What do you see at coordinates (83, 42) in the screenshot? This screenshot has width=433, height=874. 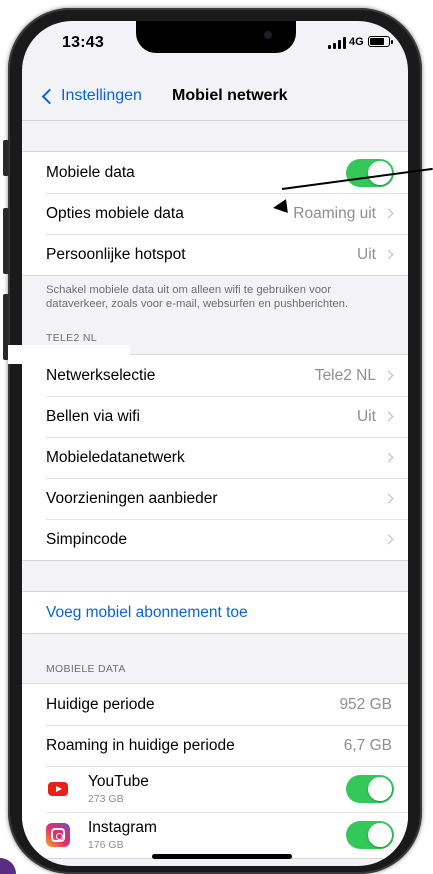 I see `clock: 13:43` at bounding box center [83, 42].